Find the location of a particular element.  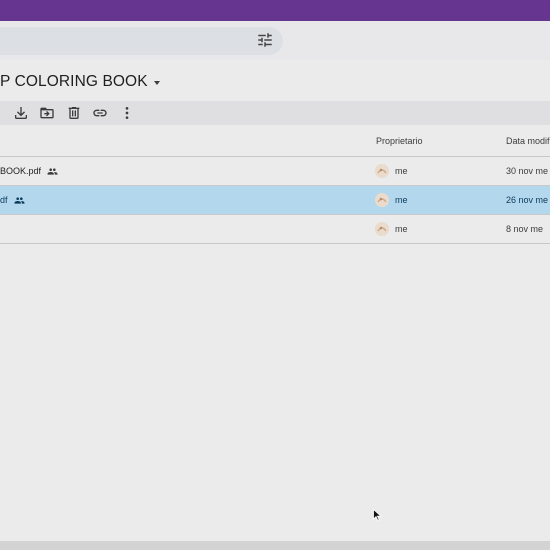

folder-title: P COLORING BOOK is located at coordinates (74, 81).